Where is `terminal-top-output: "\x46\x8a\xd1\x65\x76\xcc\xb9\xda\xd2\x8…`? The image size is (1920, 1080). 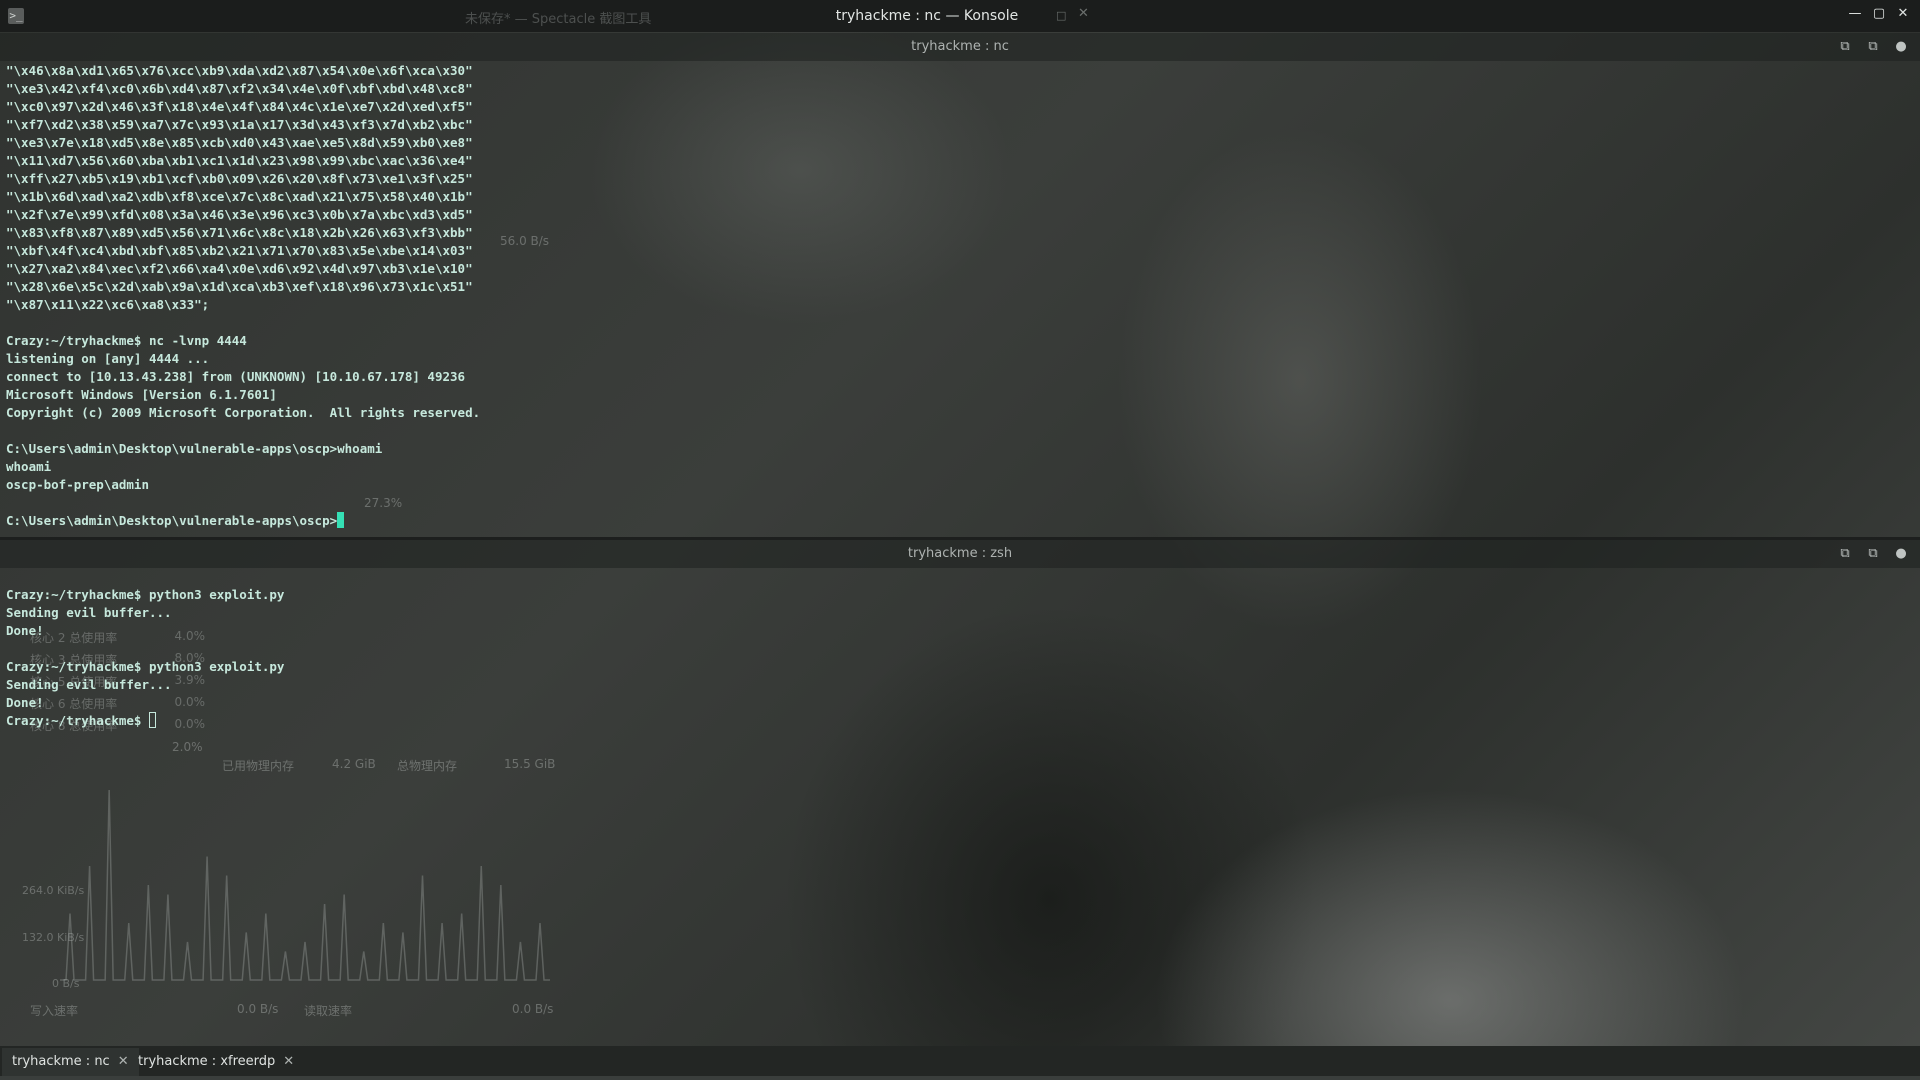 terminal-top-output: "\x46\x8a\xd1\x65\x76\xcc\xb9\xda\xd2\x8… is located at coordinates (243, 296).